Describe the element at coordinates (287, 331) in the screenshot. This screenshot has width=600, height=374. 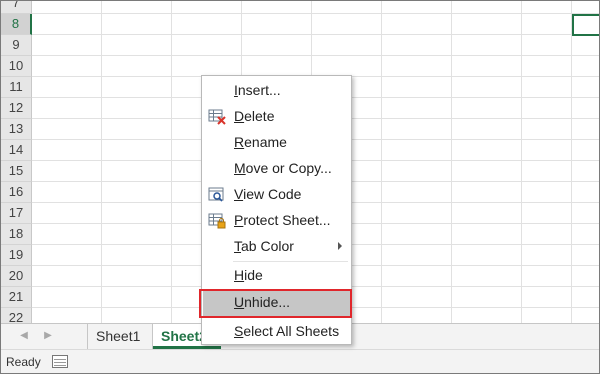
I see `menu-item-select-all-sheets-label: Select All Sheets` at that location.